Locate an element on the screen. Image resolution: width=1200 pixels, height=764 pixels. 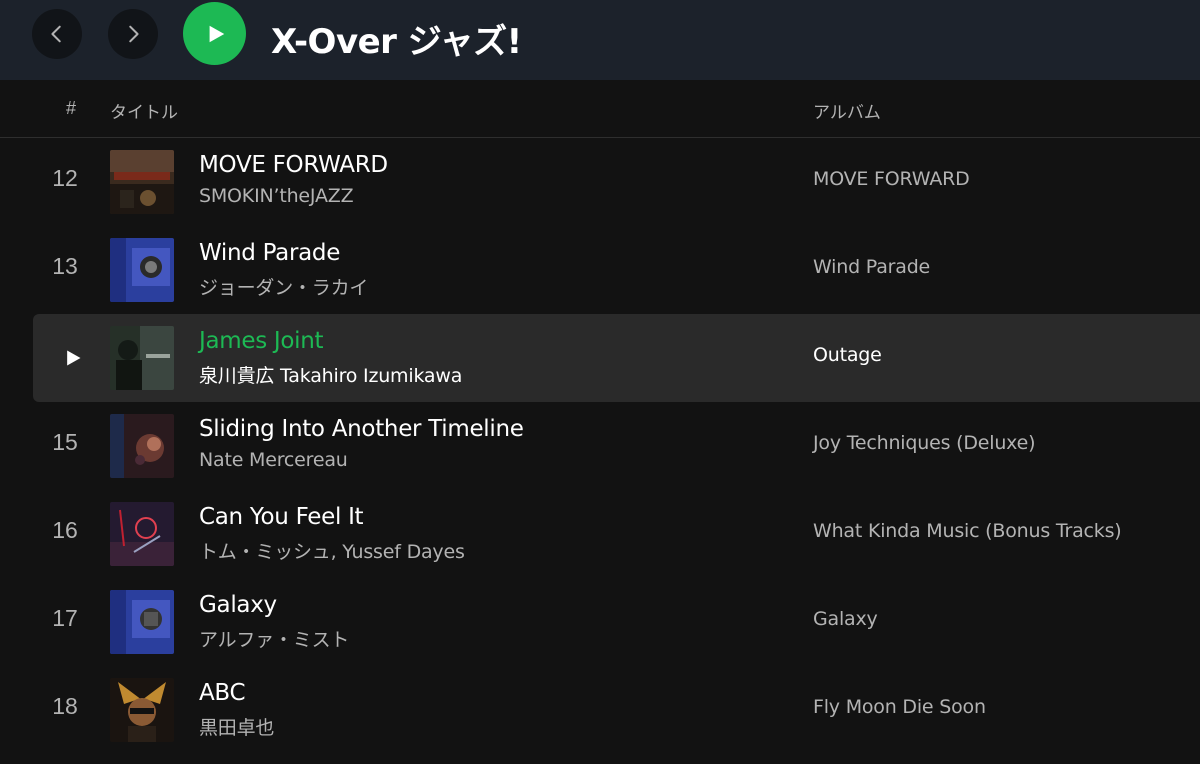
track-artist: Nate Mercereau is located at coordinates (273, 460).